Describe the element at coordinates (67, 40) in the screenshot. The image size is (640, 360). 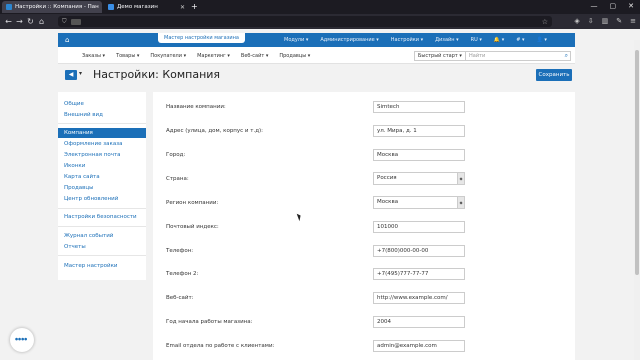
I see `storefront-icon: ⌂` at that location.